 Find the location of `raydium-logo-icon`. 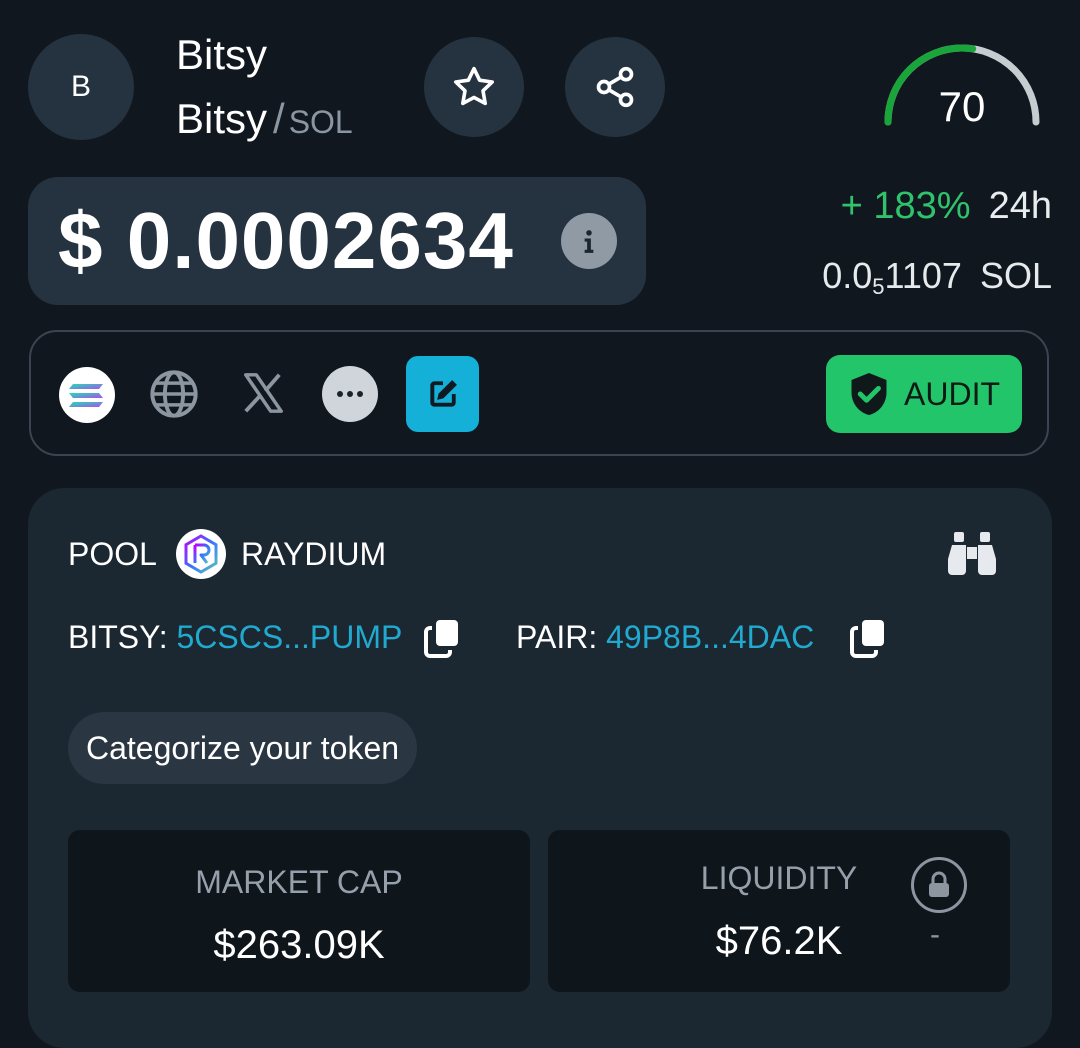

raydium-logo-icon is located at coordinates (201, 554).